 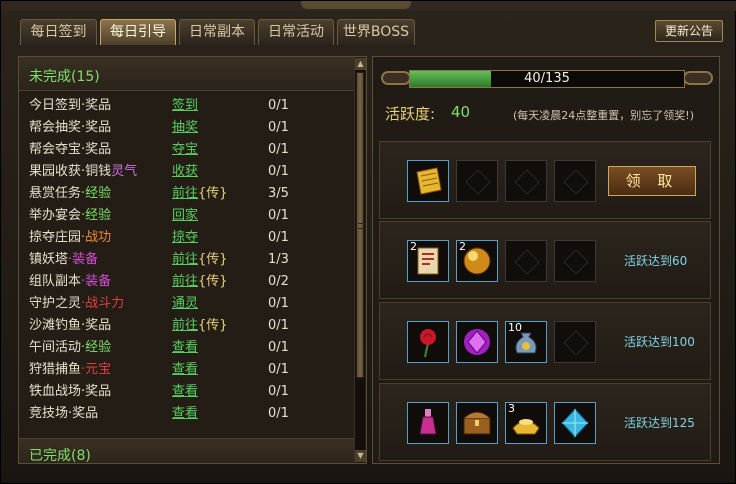 I want to click on task-row: 狩猎捕鱼·元宝 查看 0/1, so click(x=189, y=370).